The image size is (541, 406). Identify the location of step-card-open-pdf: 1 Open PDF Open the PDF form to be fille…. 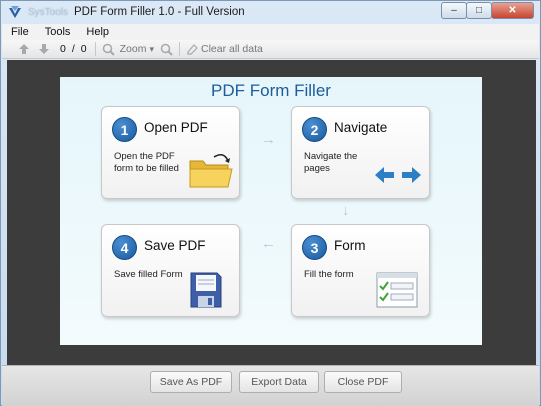
(170, 152).